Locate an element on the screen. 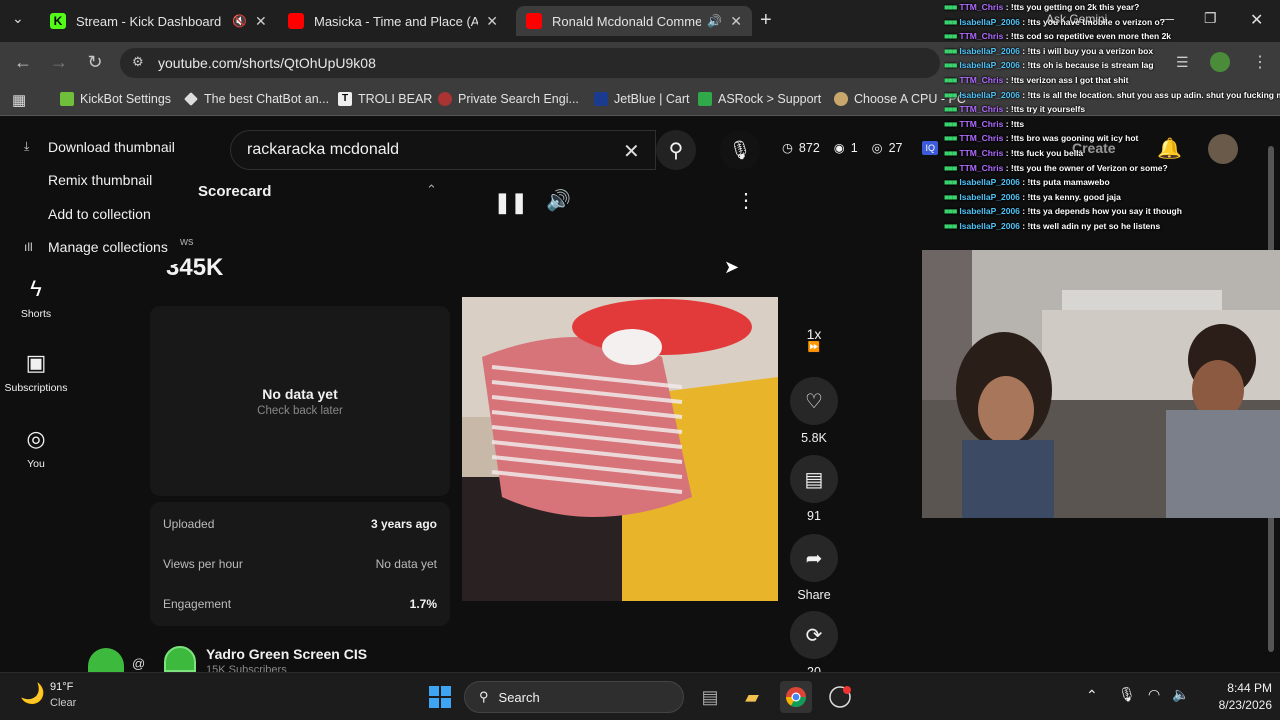 This screenshot has height=720, width=1280. task-view-icon: ▤ is located at coordinates (710, 697).